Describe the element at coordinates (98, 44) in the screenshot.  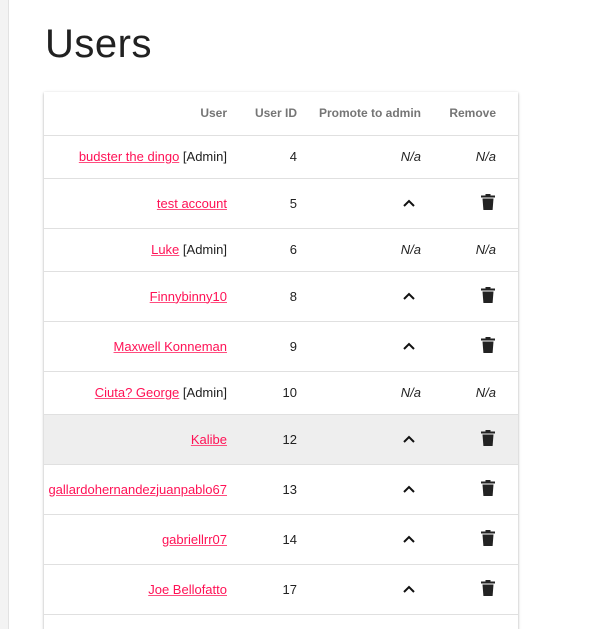
I see `page-title: Users` at that location.